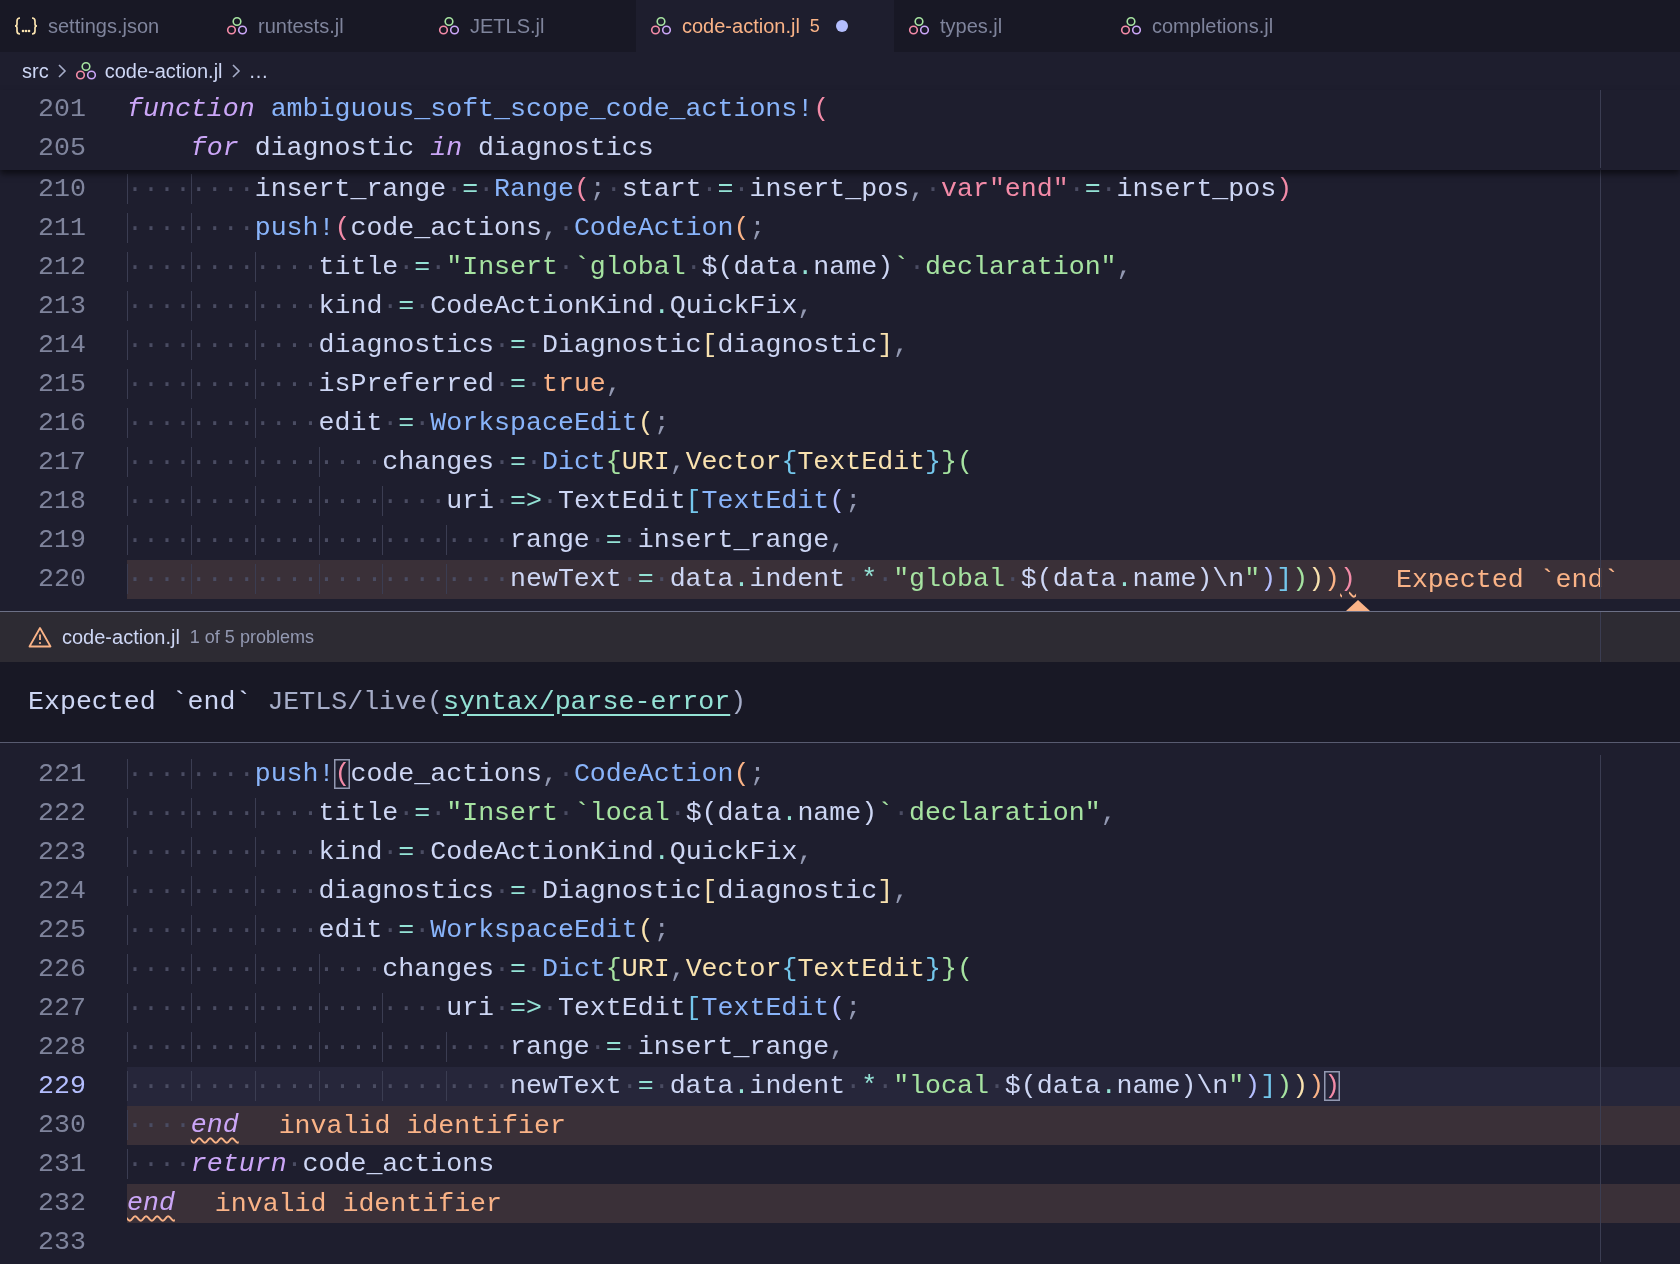  I want to click on line-number: 210, so click(61, 189).